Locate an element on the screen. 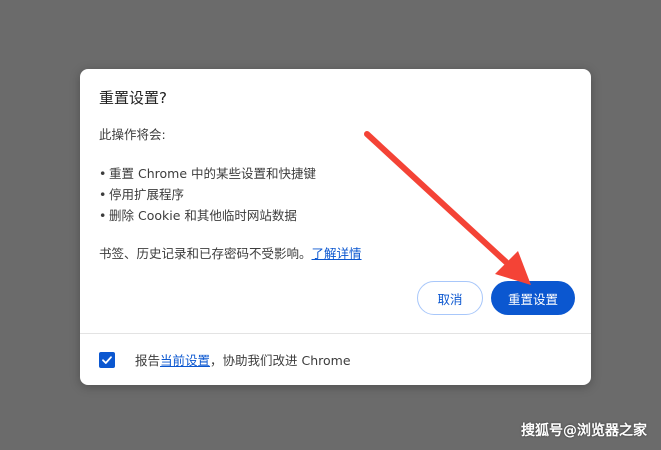  dialog-title: 重置设置? is located at coordinates (133, 98).